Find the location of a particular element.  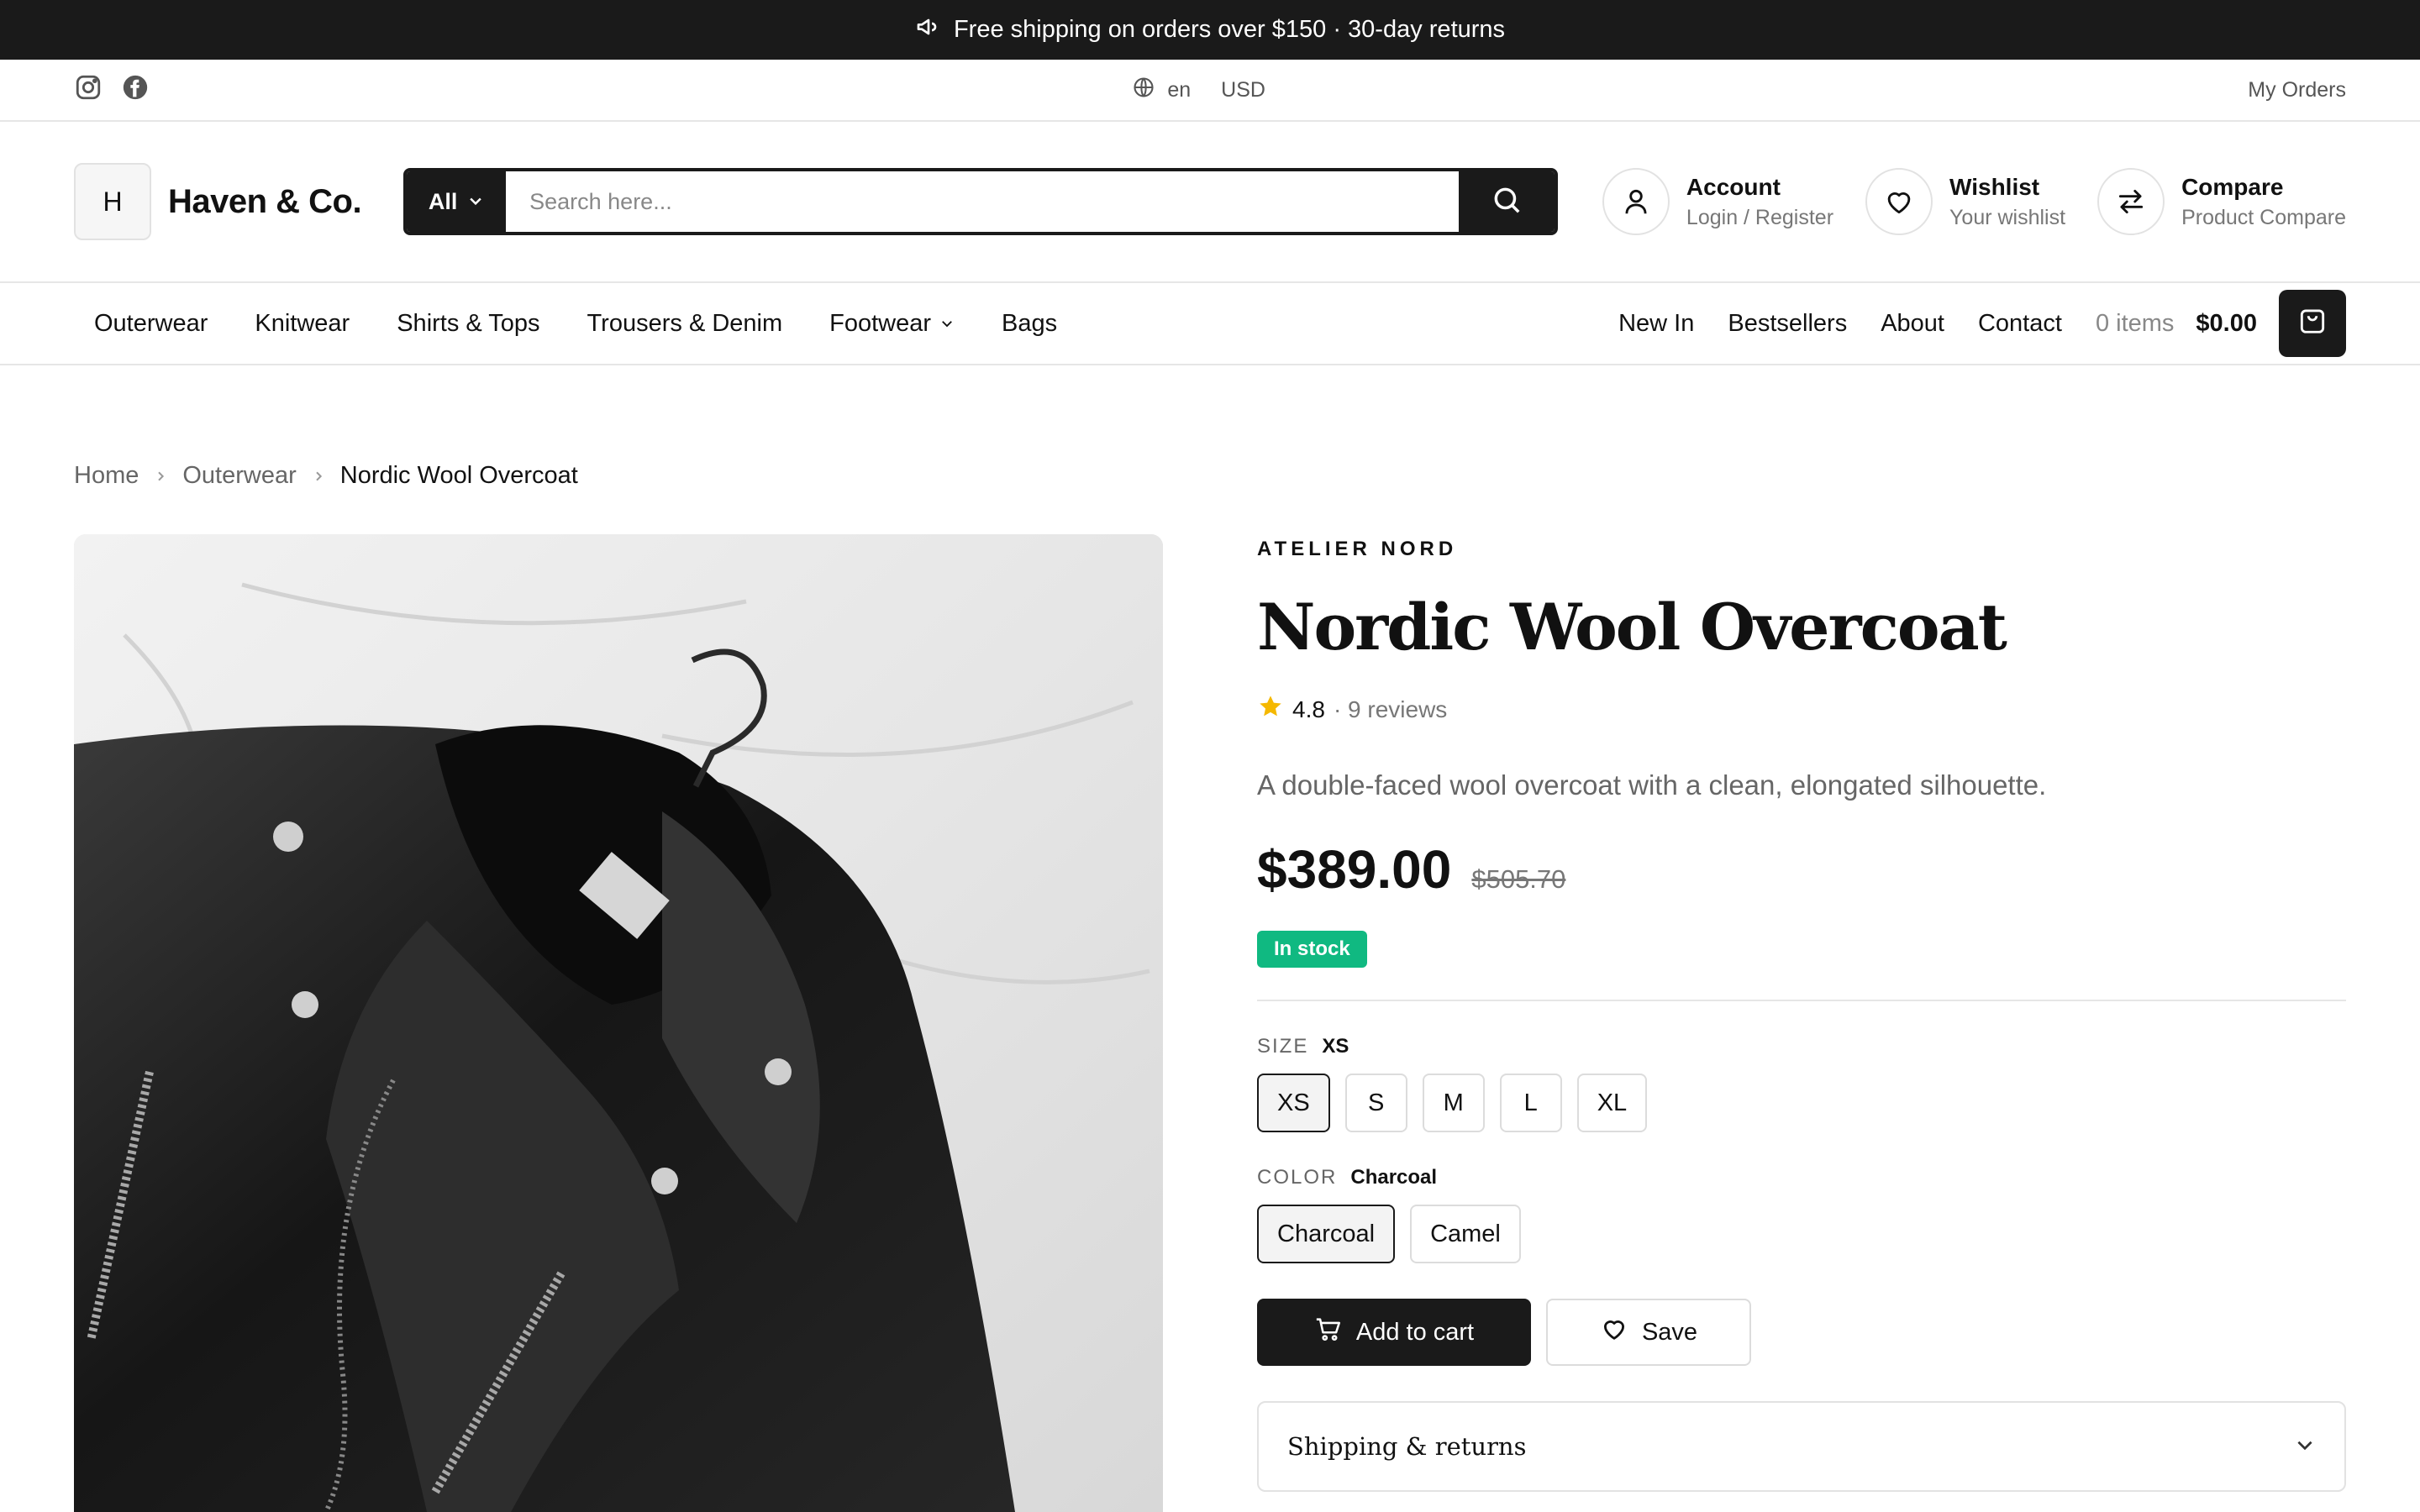

original-price: $505.70 is located at coordinates (1518, 879).